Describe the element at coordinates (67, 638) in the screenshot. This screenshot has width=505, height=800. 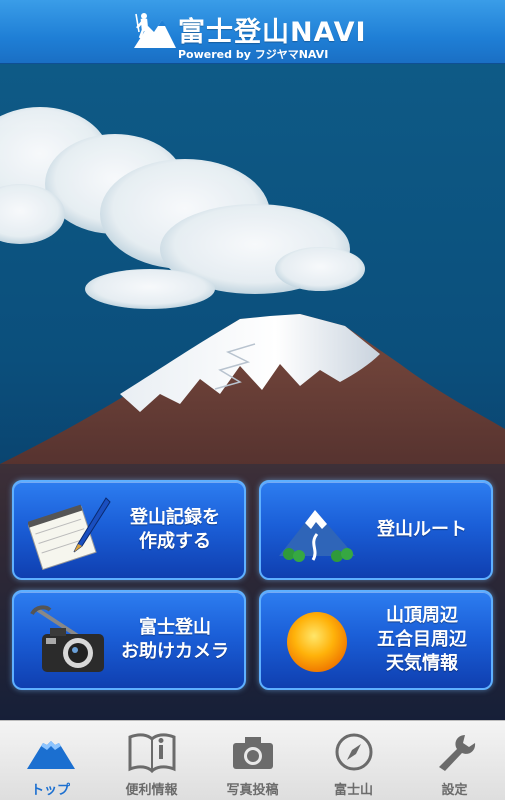
I see `camera-pickaxe-icon` at that location.